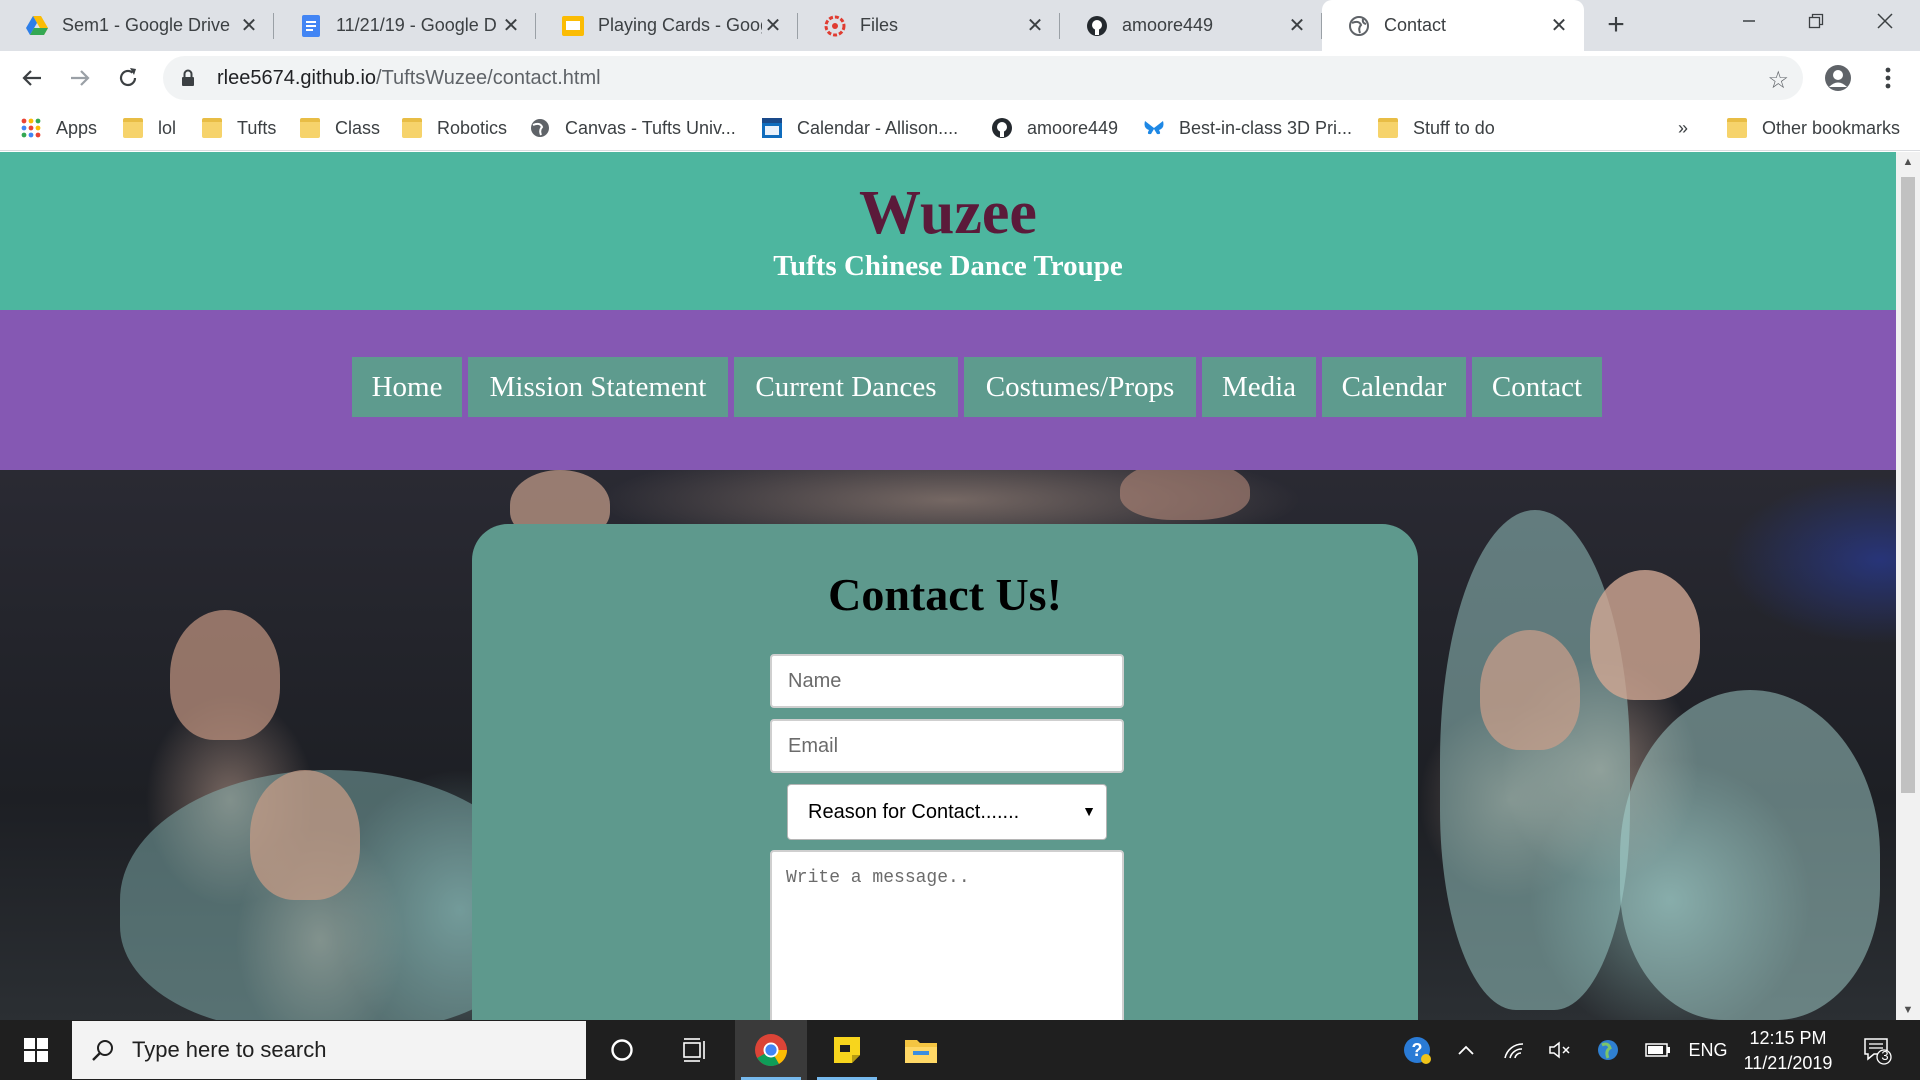 This screenshot has width=1920, height=1080. Describe the element at coordinates (472, 127) in the screenshot. I see `bookmark-label: Robotics` at that location.